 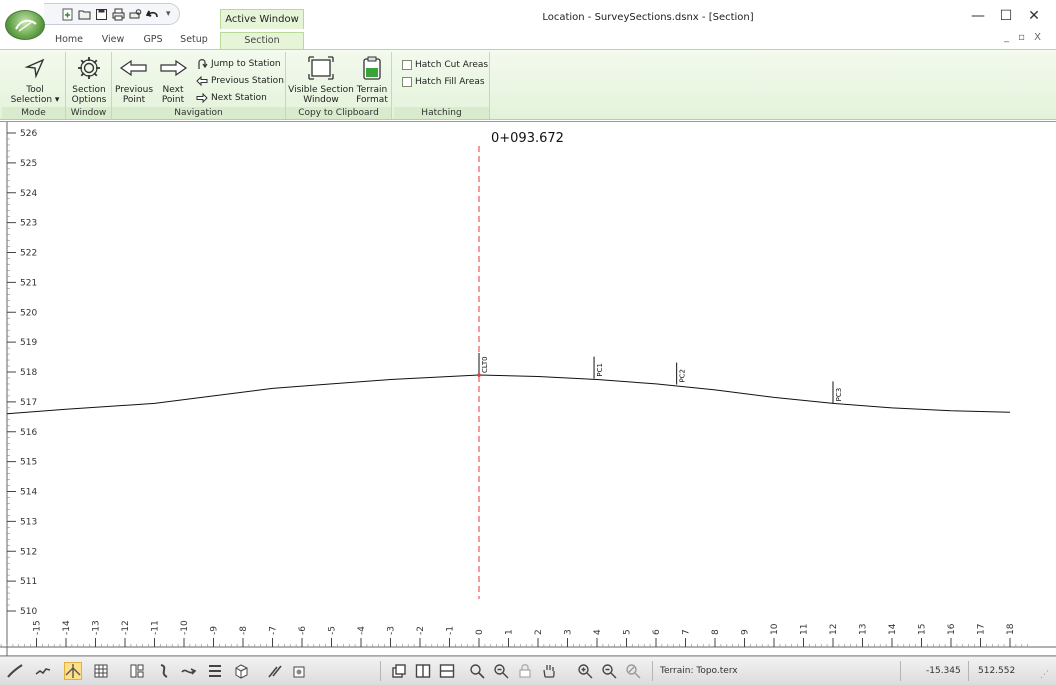 What do you see at coordinates (525, 671) in the screenshot?
I see `zoom-lock-icon` at bounding box center [525, 671].